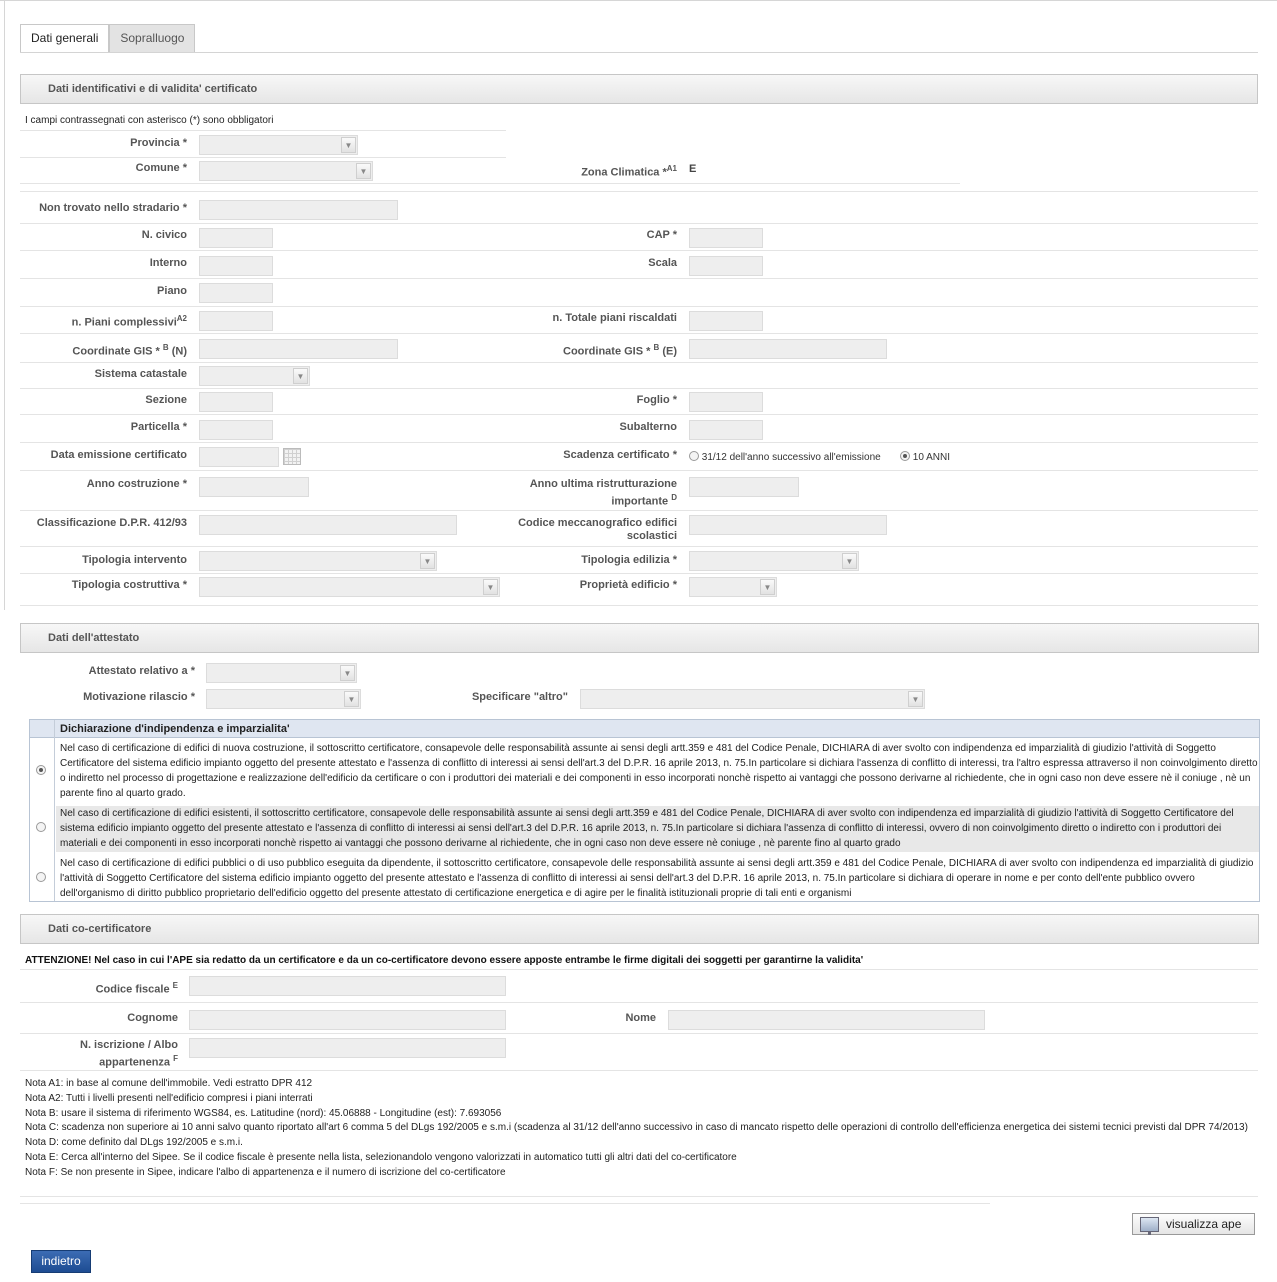 The height and width of the screenshot is (1282, 1277). What do you see at coordinates (347, 1048) in the screenshot?
I see `iscrizione-albo-input` at bounding box center [347, 1048].